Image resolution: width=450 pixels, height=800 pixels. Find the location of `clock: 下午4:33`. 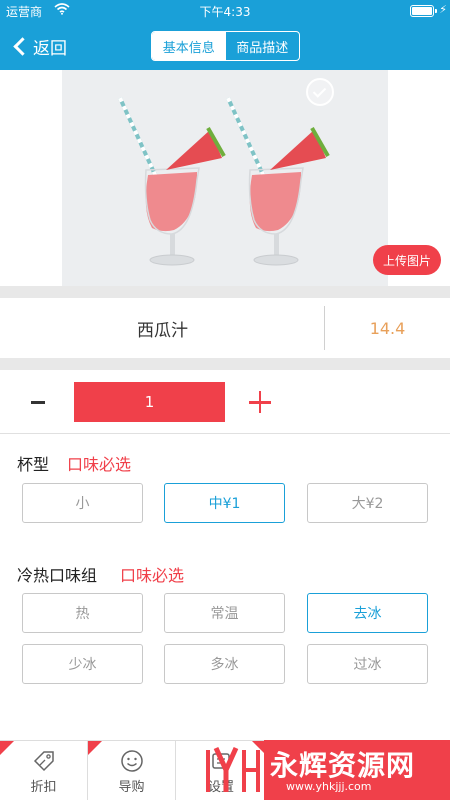

clock: 下午4:33 is located at coordinates (225, 12).